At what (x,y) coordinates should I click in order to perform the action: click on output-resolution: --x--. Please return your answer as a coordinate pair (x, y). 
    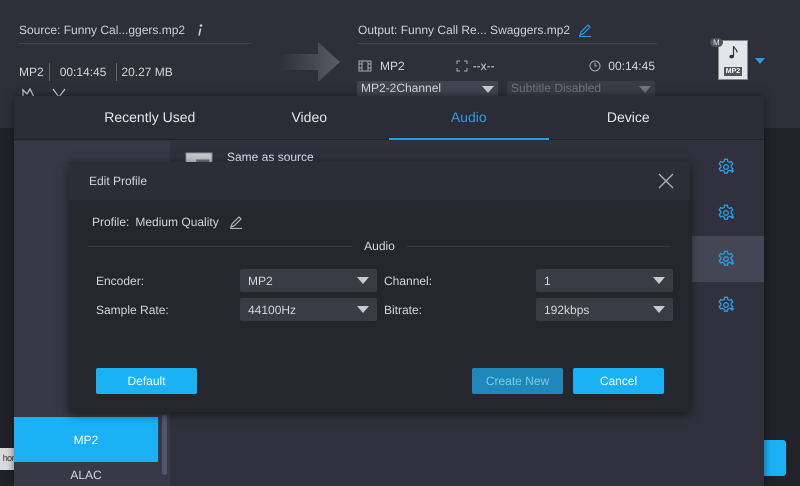
    Looking at the image, I should click on (483, 66).